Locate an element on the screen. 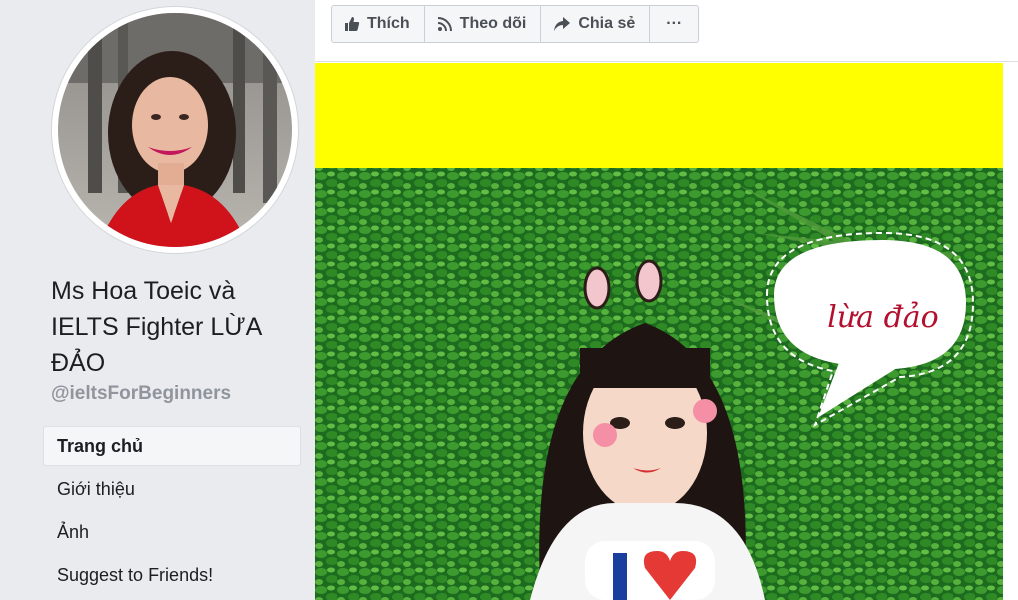  share-button: Chia sẻ is located at coordinates (596, 24).